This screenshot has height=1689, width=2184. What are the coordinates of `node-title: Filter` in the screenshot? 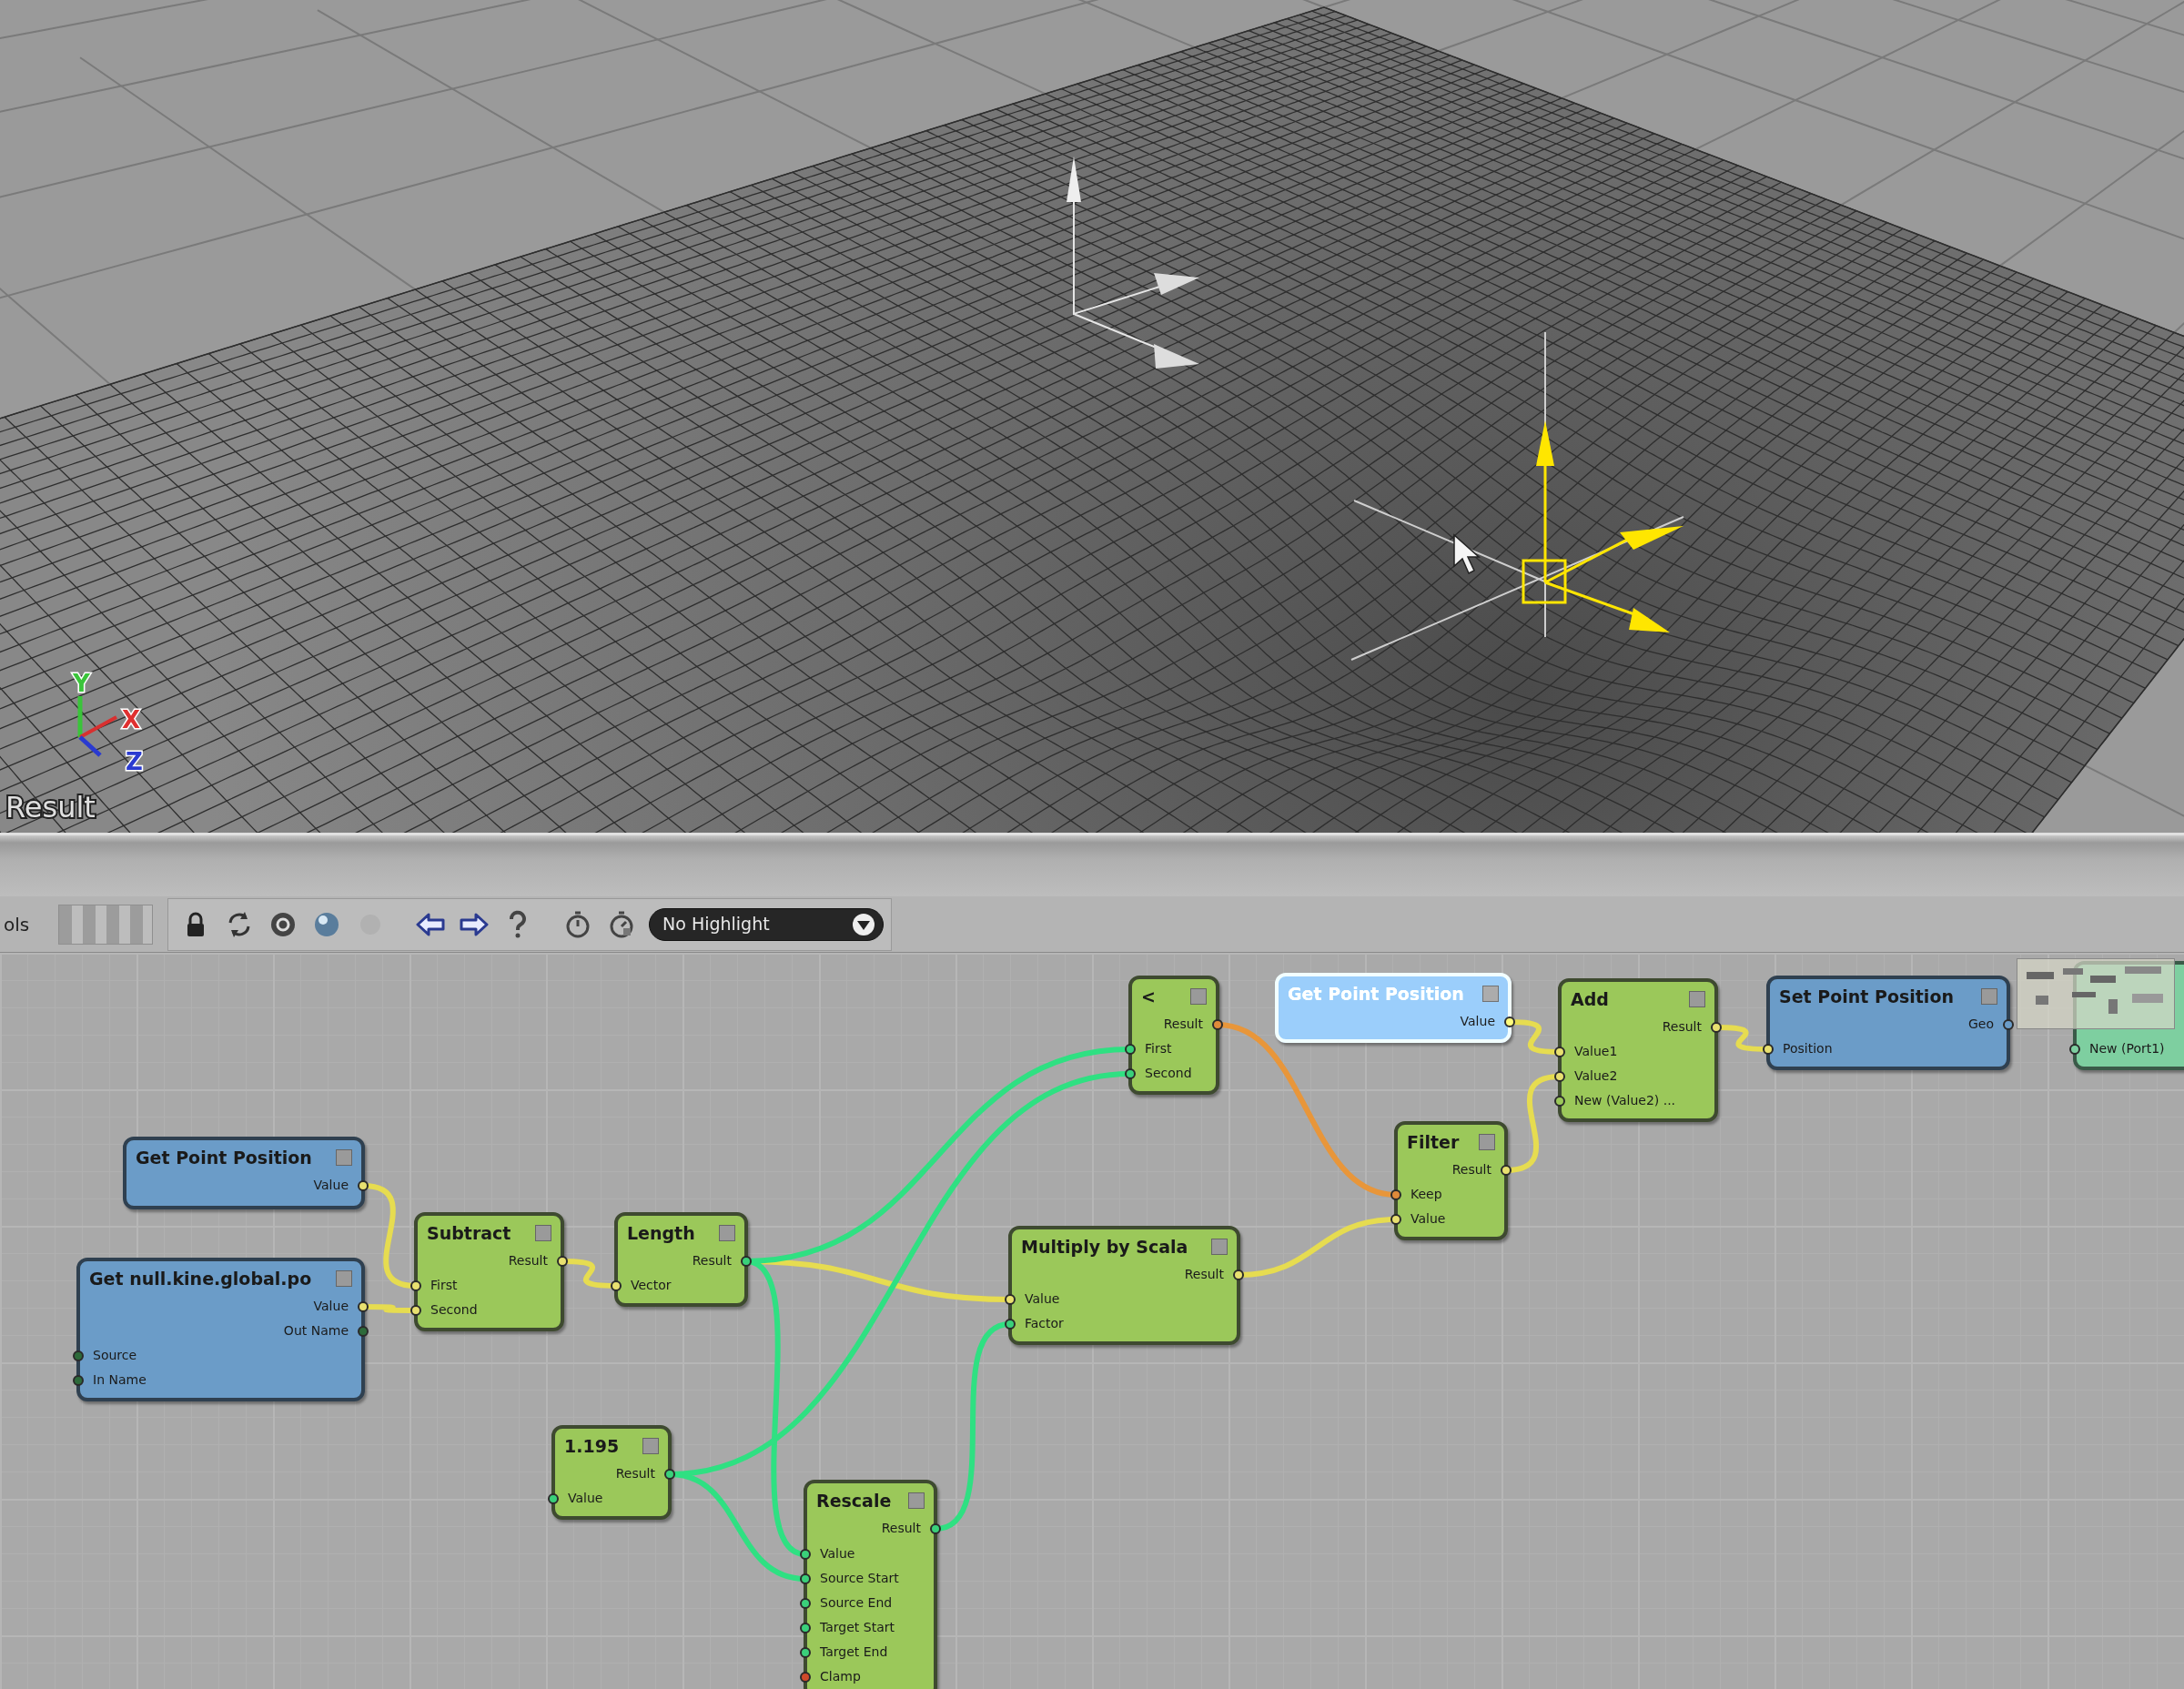 It's located at (1434, 1142).